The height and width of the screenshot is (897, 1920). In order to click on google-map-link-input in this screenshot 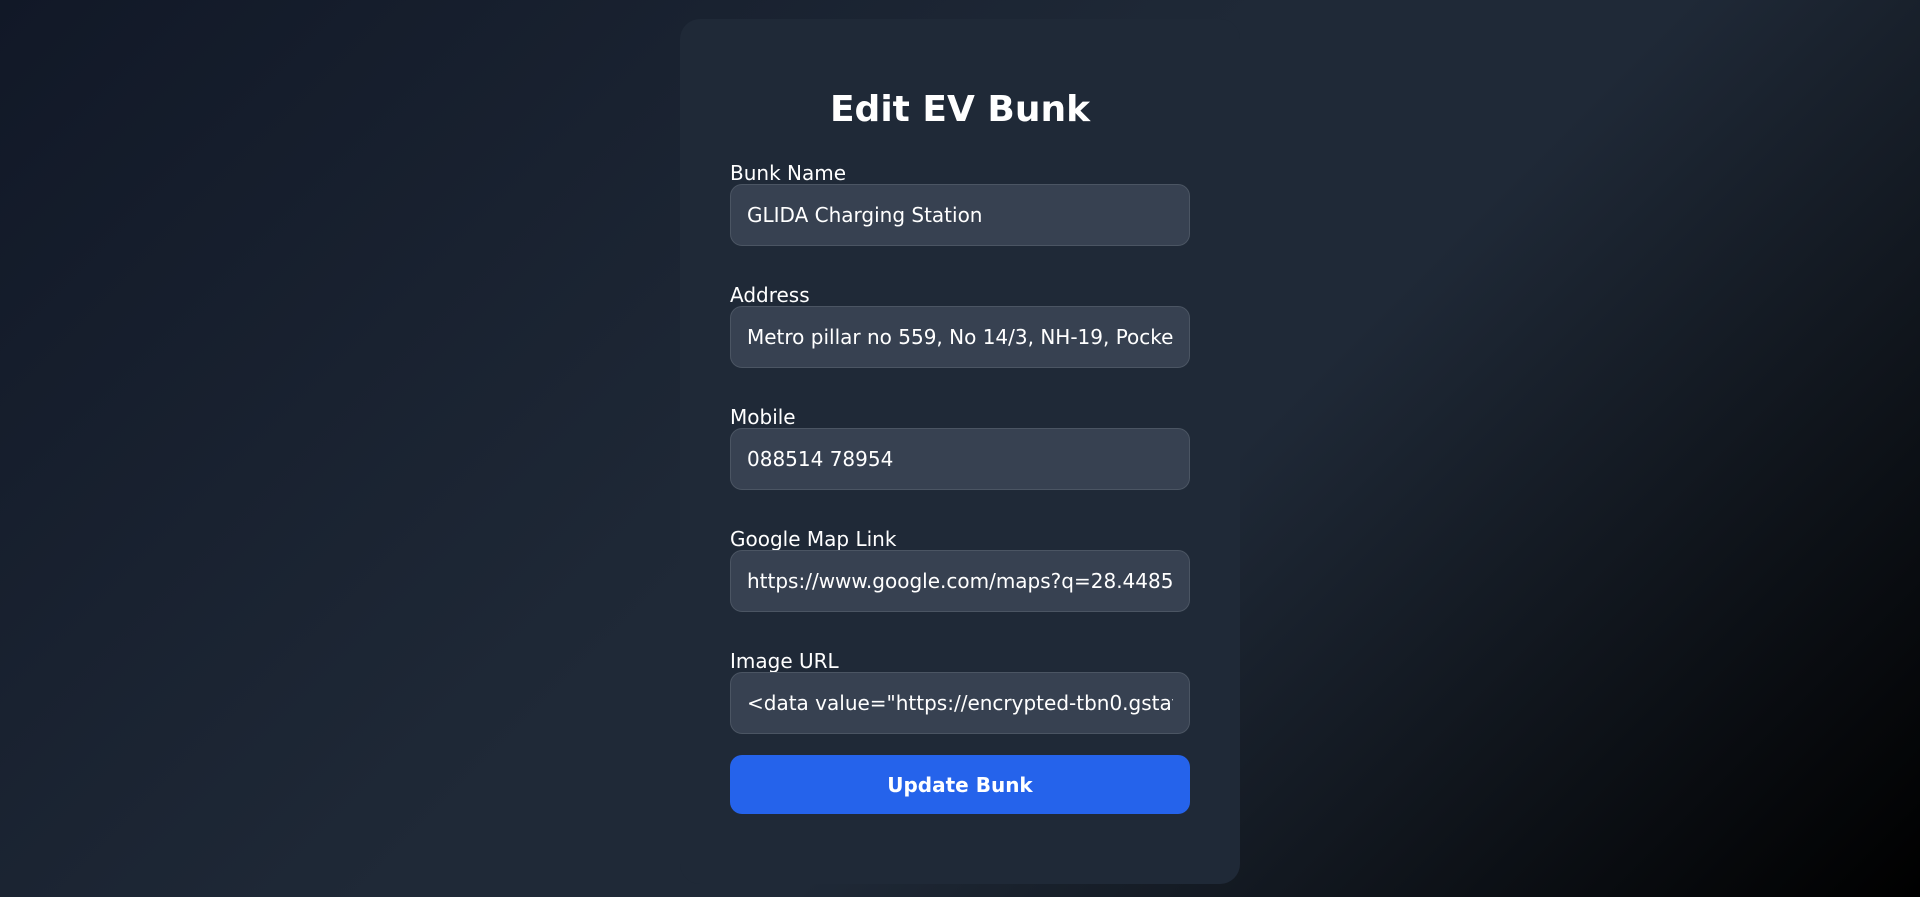, I will do `click(960, 581)`.